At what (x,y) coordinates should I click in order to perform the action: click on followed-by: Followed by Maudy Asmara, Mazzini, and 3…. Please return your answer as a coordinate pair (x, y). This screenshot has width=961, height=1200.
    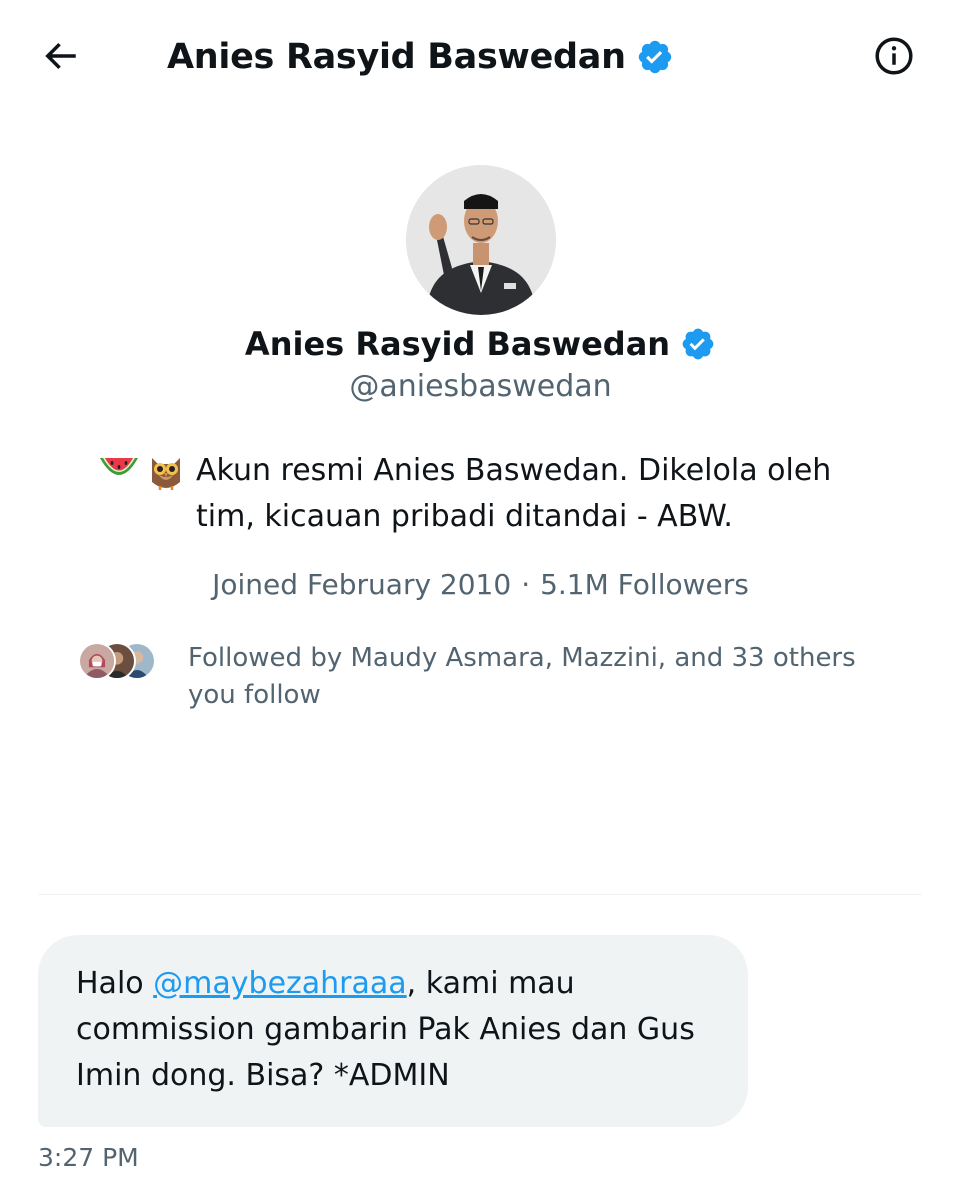
    Looking at the image, I should click on (493, 677).